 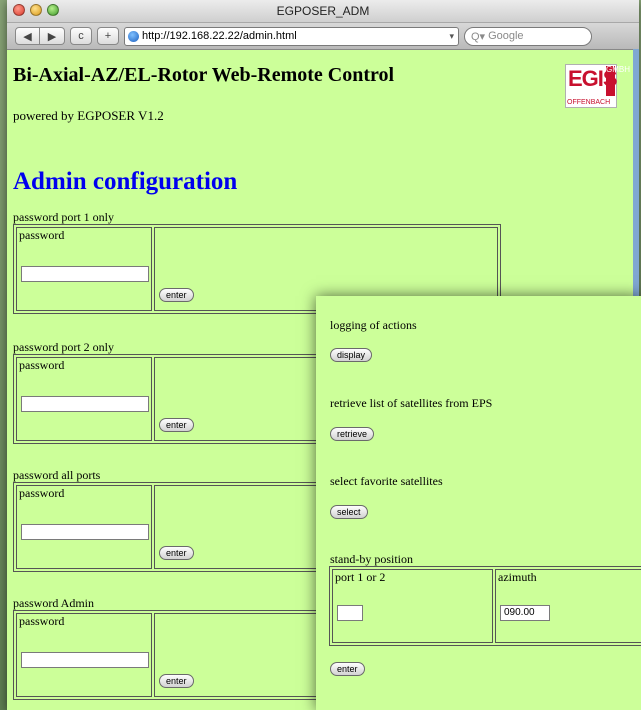 I want to click on logo-sub-text: OFFENBACH, so click(x=589, y=102).